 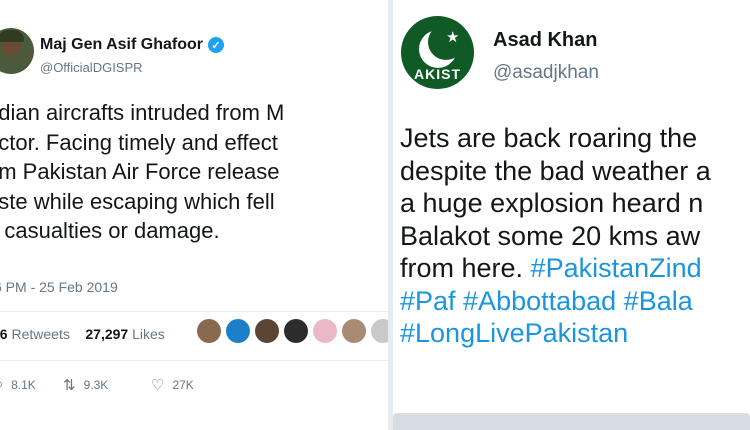 What do you see at coordinates (148, 334) in the screenshot?
I see `likes-label: Likes` at bounding box center [148, 334].